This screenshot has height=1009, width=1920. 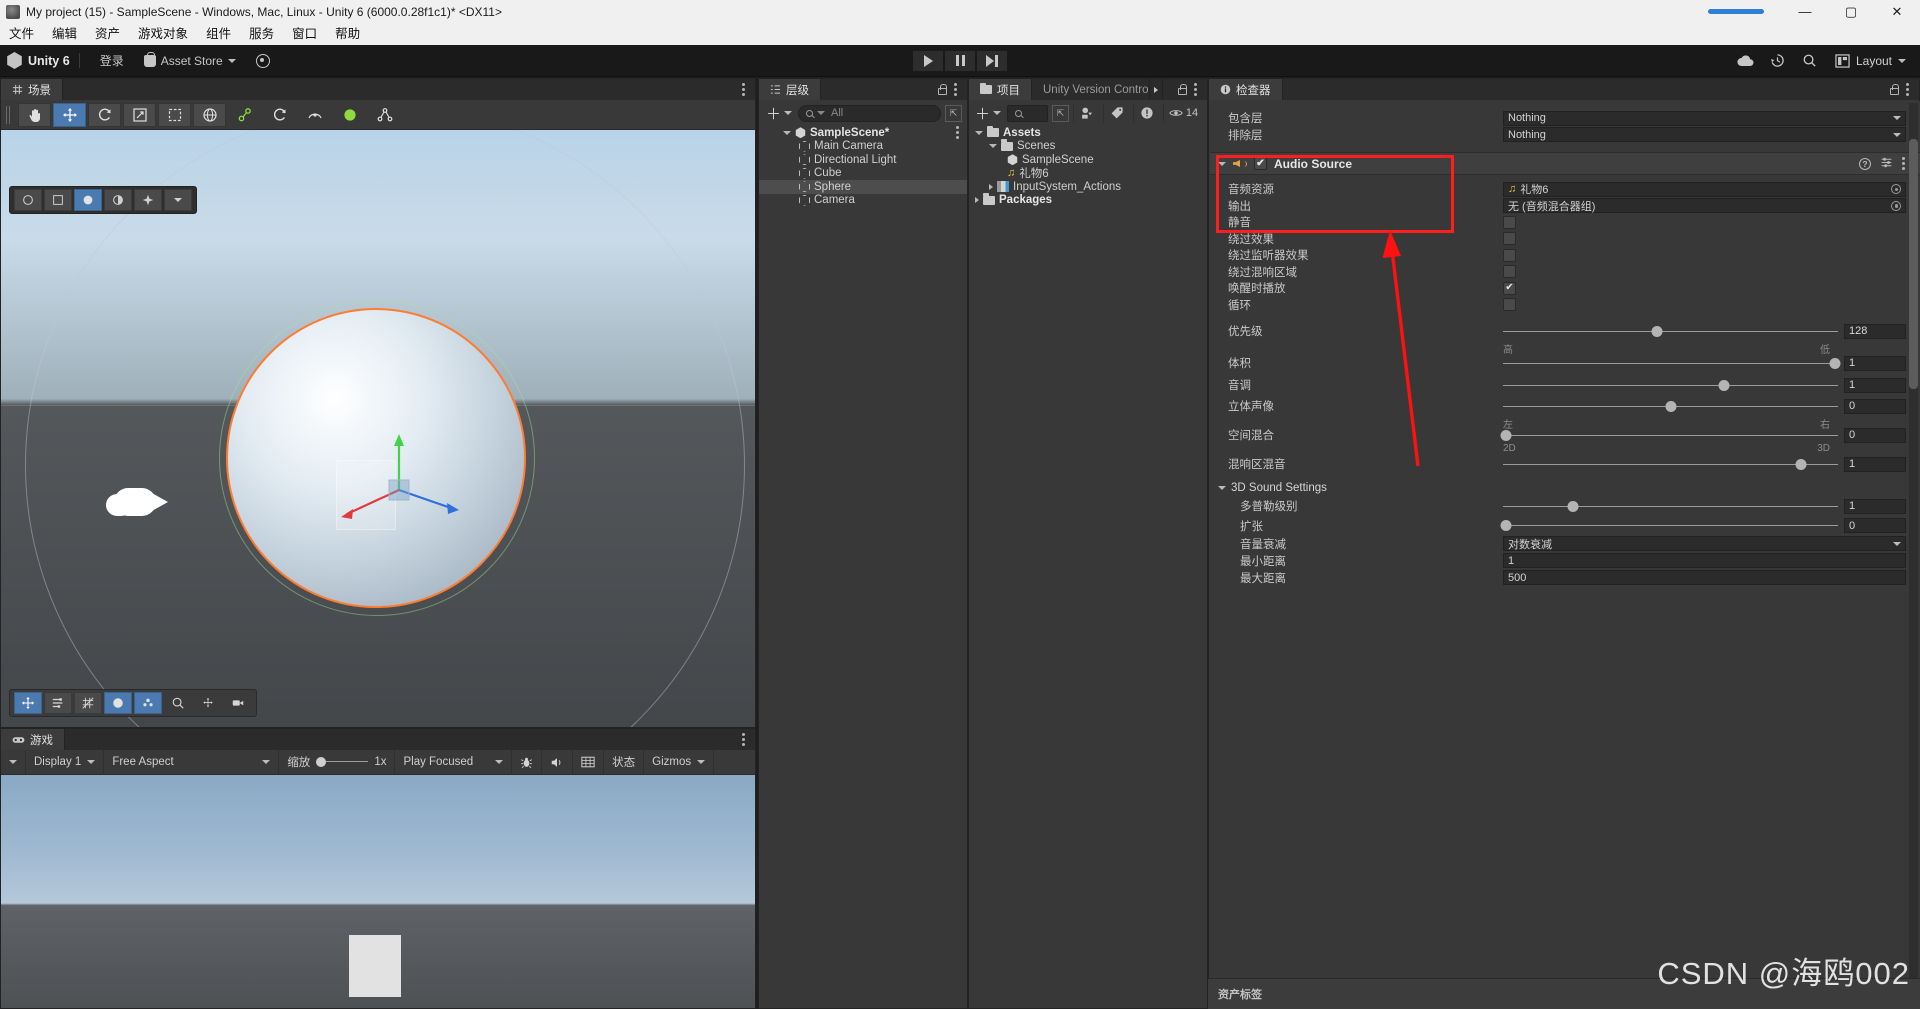 What do you see at coordinates (1509, 239) in the screenshot?
I see `bypass-effects-checkbox` at bounding box center [1509, 239].